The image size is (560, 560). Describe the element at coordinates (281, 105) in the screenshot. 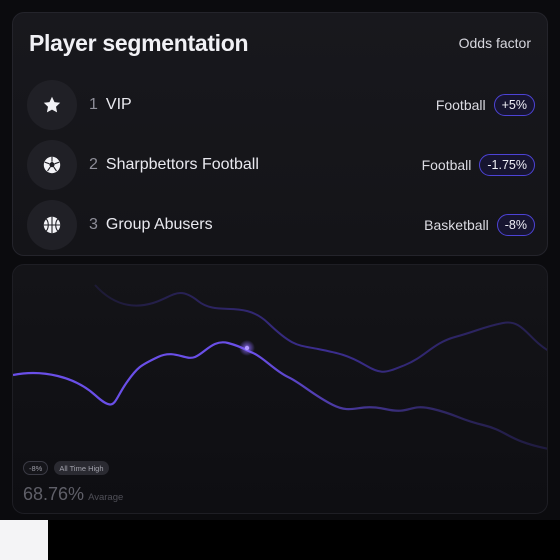

I see `segment-row-vip: 1 VIP Football +5%` at that location.